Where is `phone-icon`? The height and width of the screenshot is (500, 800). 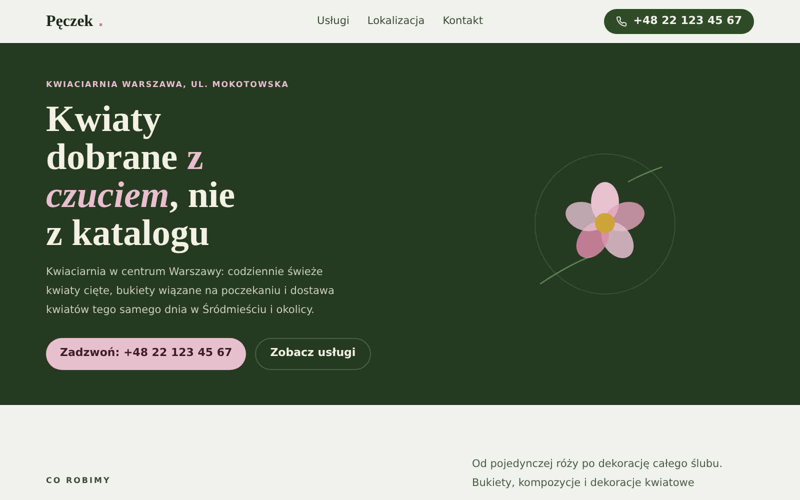
phone-icon is located at coordinates (622, 21).